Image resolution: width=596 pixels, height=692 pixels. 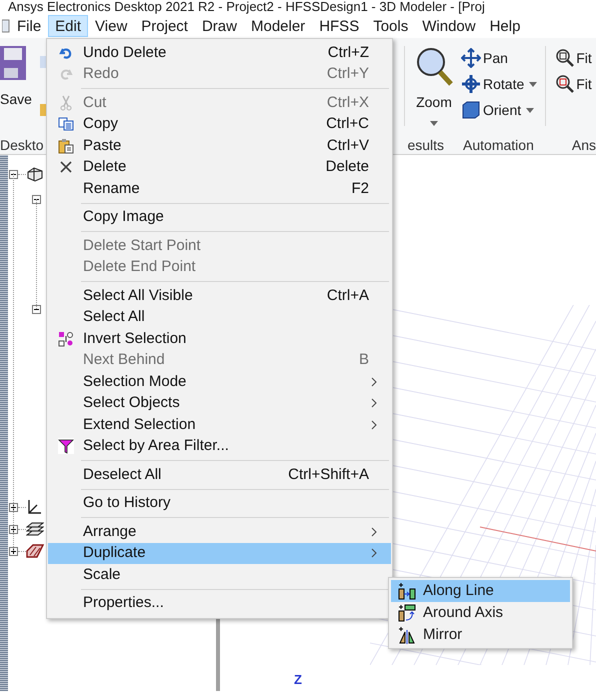 What do you see at coordinates (16, 99) in the screenshot?
I see `save-label: Save` at bounding box center [16, 99].